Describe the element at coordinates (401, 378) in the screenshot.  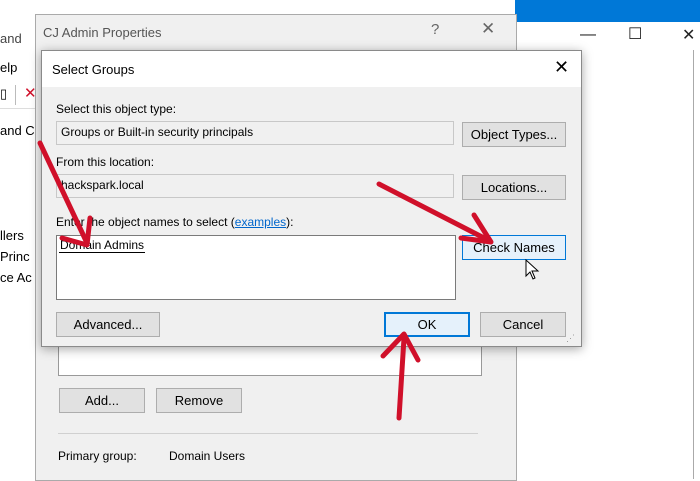
I see `arrow-to-ok` at that location.